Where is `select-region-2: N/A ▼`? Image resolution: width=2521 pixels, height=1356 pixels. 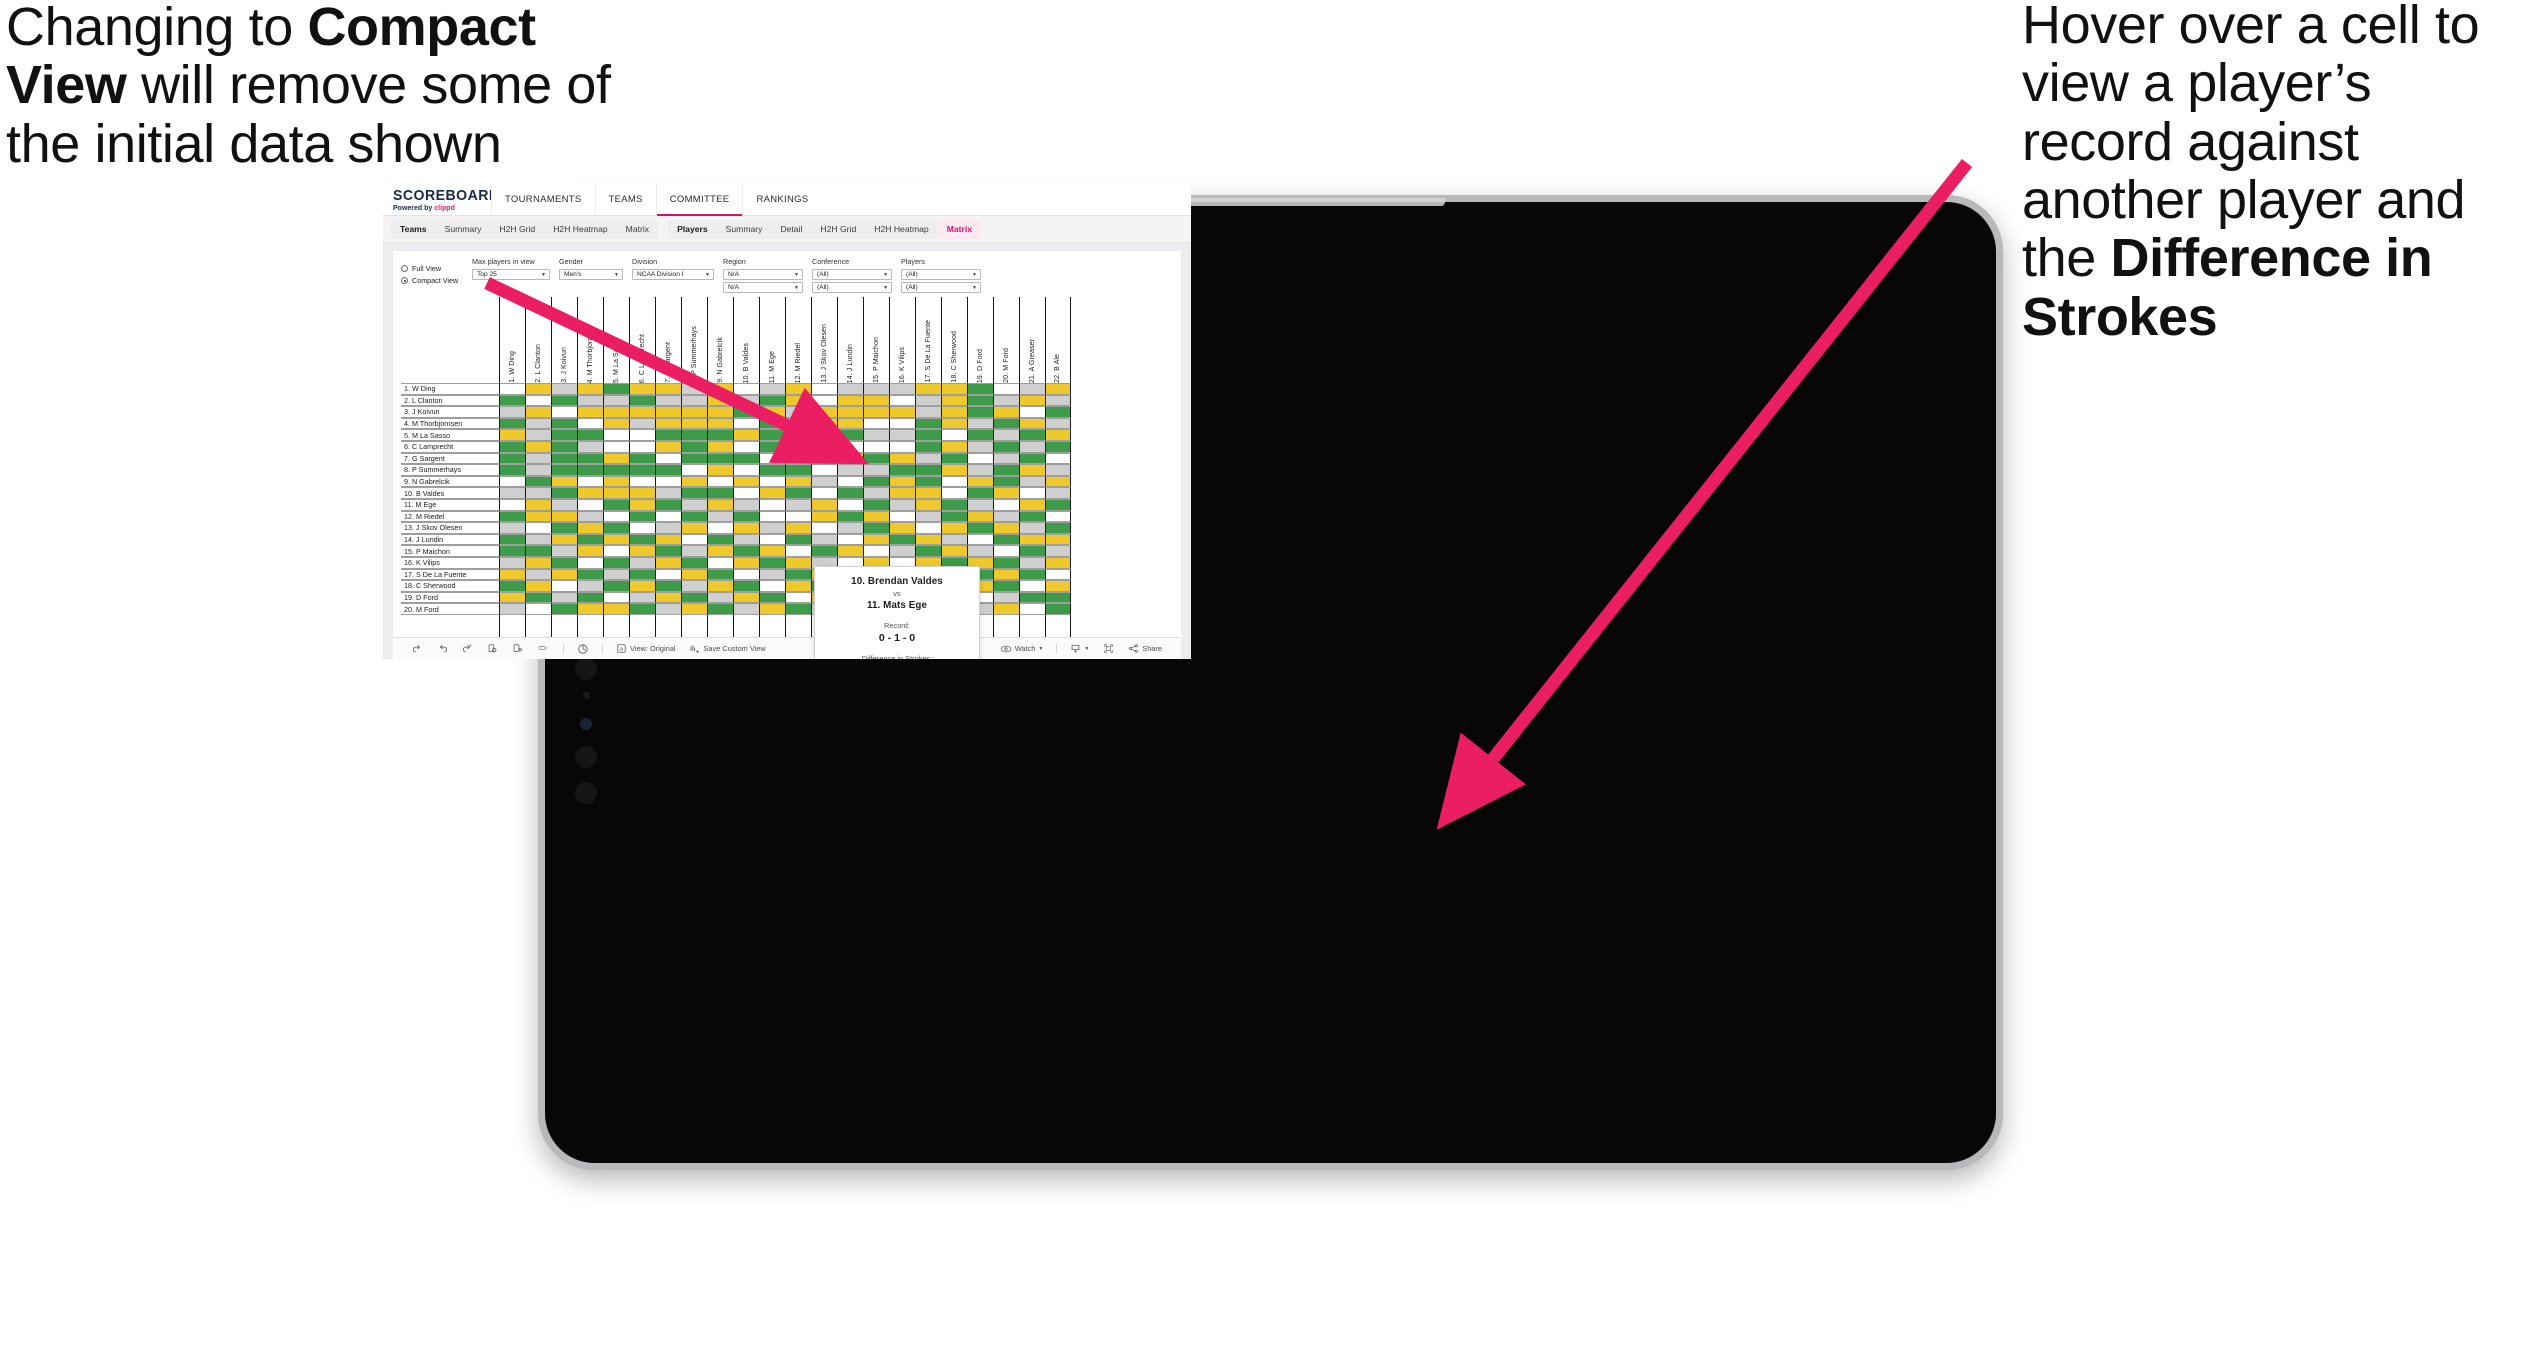 select-region-2: N/A ▼ is located at coordinates (763, 287).